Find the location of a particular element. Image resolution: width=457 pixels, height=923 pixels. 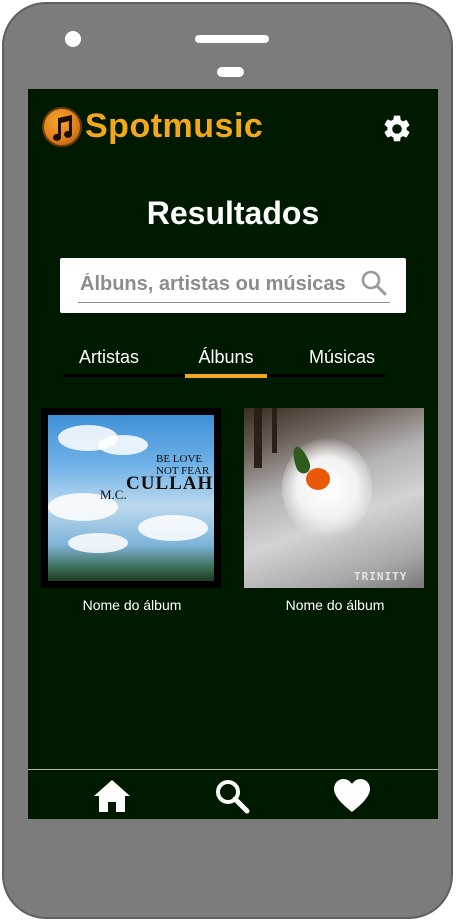

heart-icon is located at coordinates (352, 798).